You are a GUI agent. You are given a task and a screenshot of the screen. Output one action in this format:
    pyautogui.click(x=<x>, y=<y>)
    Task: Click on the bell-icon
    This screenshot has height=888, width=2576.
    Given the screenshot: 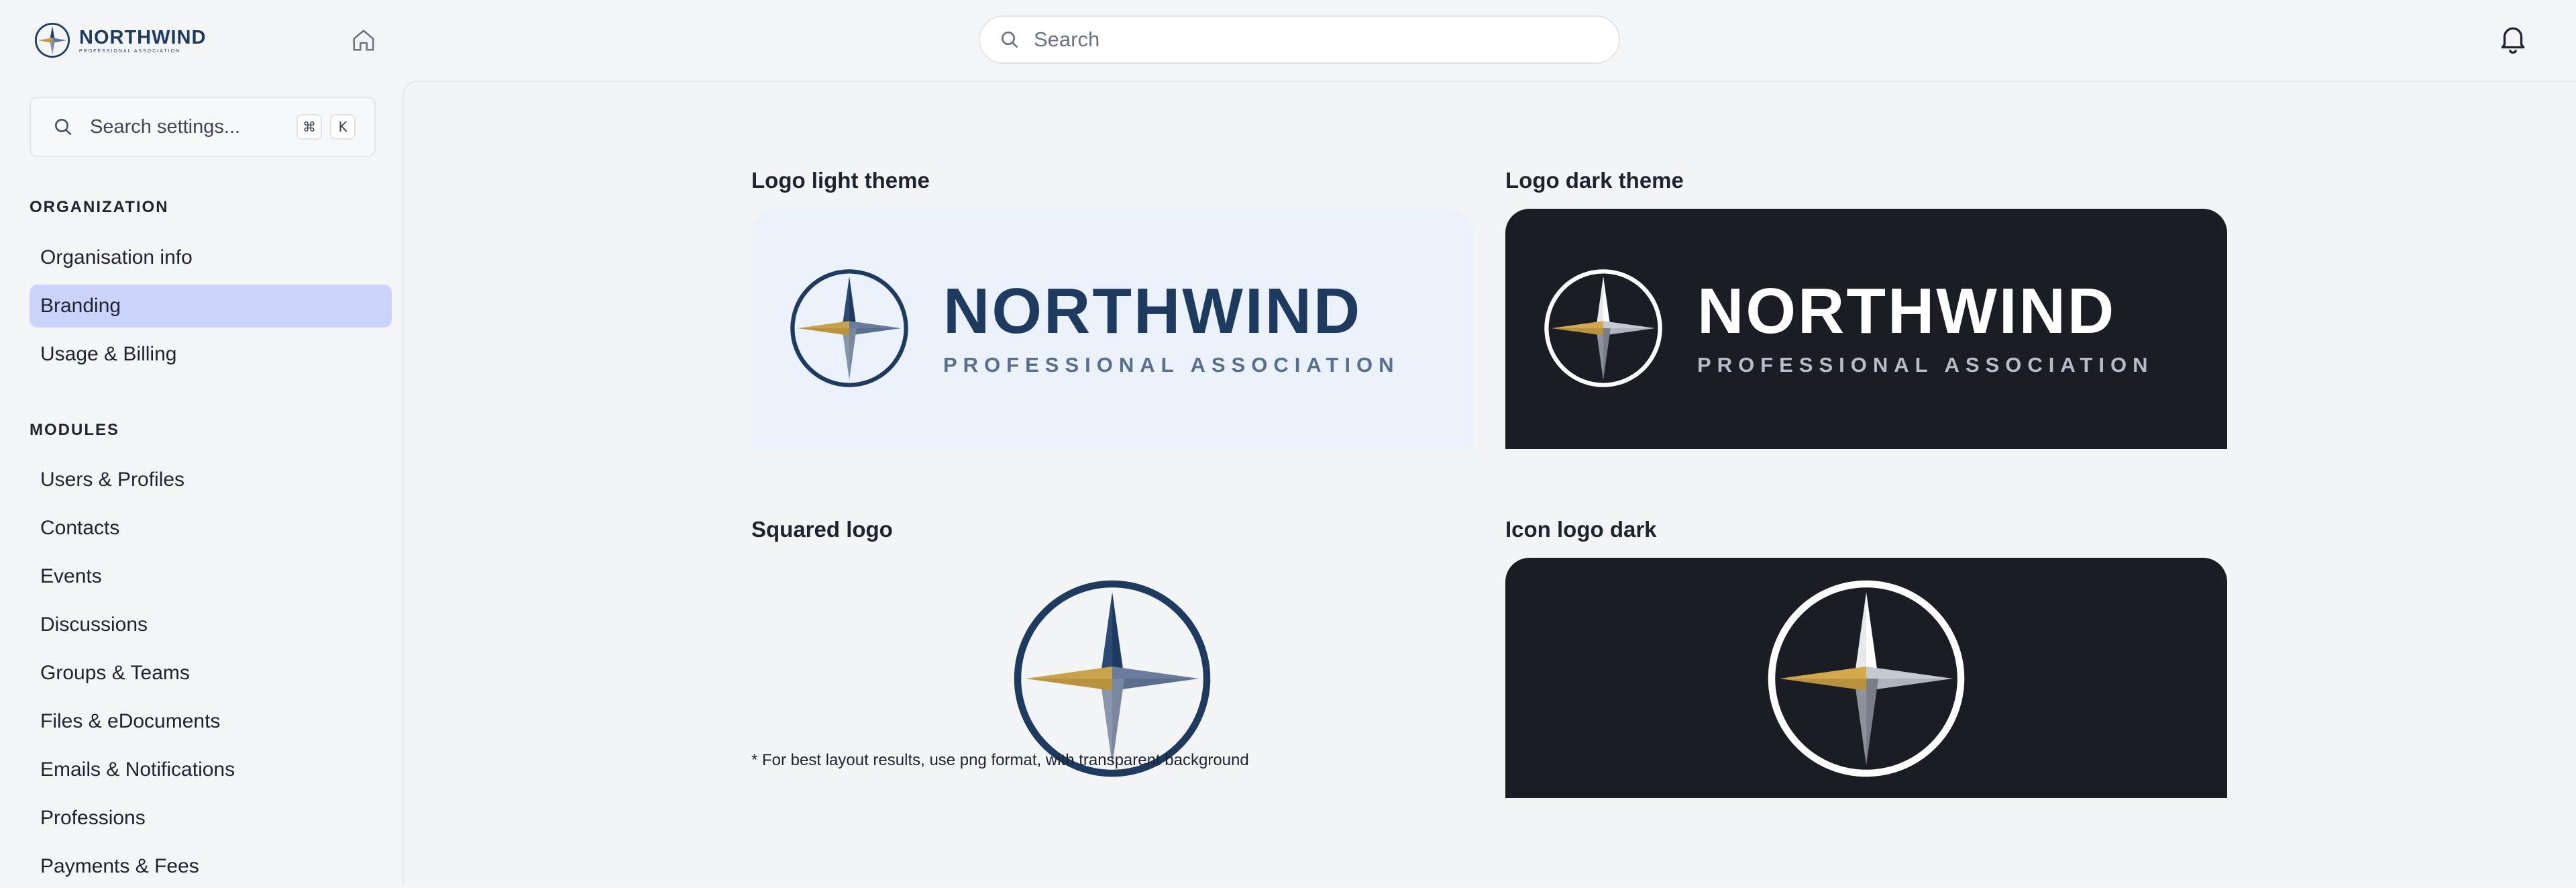 What is the action you would take?
    pyautogui.click(x=2513, y=41)
    